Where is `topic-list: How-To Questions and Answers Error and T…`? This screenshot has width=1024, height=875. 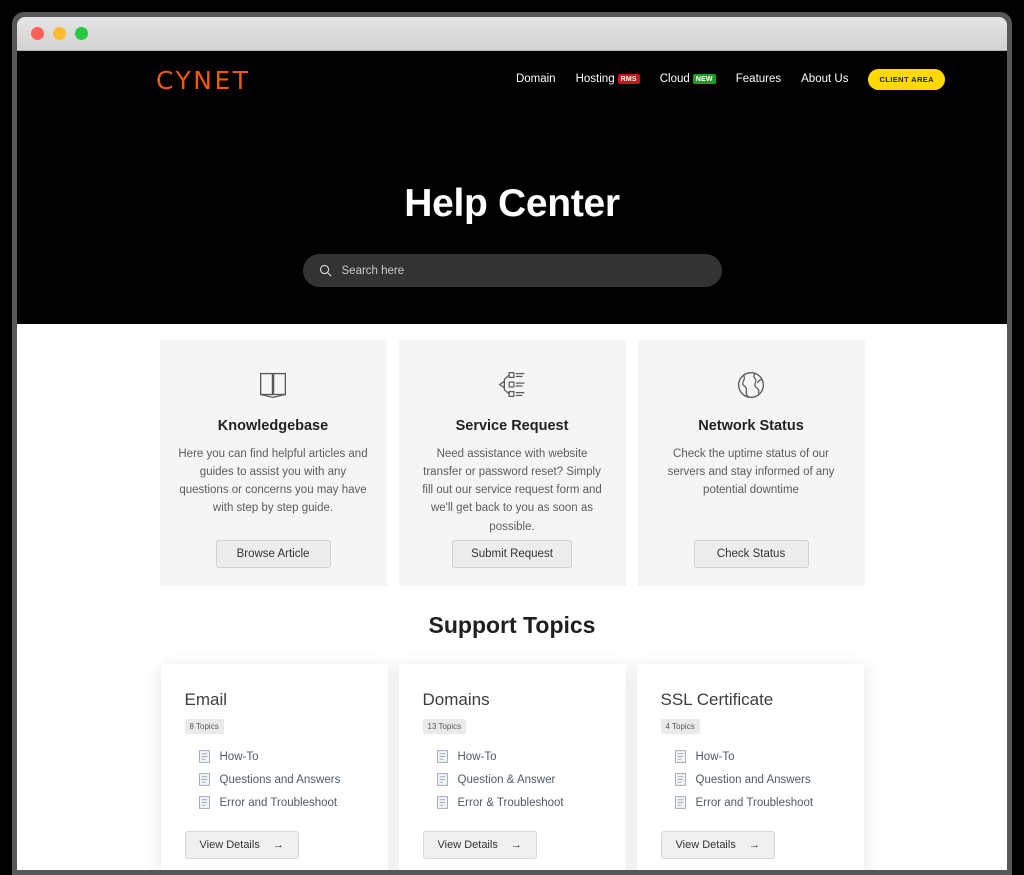 topic-list: How-To Questions and Answers Error and T… is located at coordinates (274, 779).